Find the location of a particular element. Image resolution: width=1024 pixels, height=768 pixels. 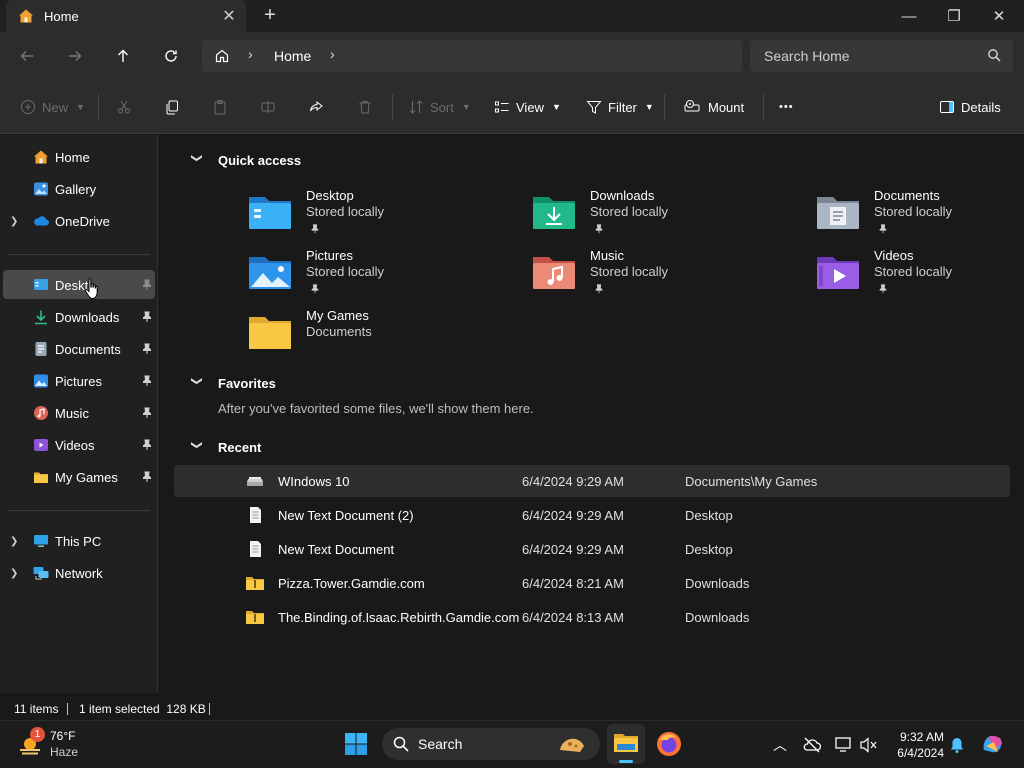

address-bar: › Home › is located at coordinates (472, 56).